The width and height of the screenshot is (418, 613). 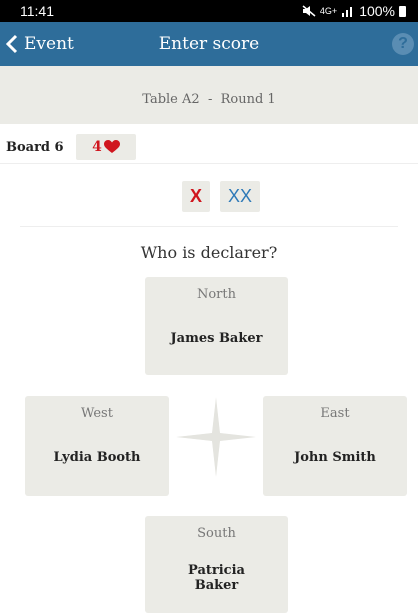 What do you see at coordinates (248, 99) in the screenshot?
I see `round-label: Round 1` at bounding box center [248, 99].